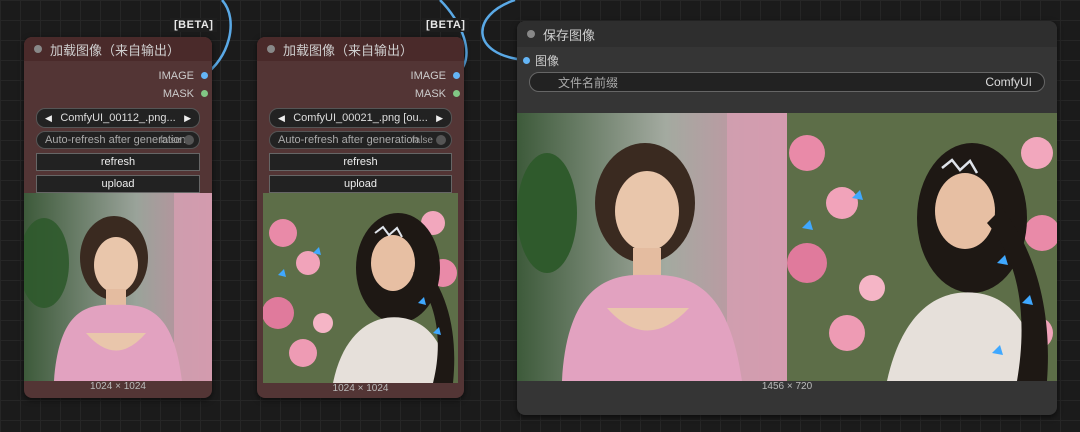 This screenshot has width=1080, height=432. Describe the element at coordinates (787, 61) in the screenshot. I see `input-image: 图像` at that location.